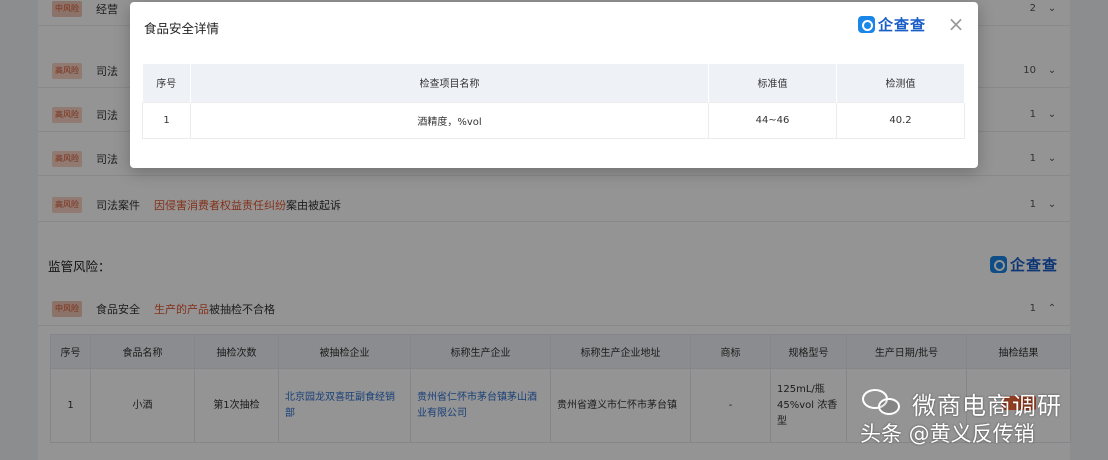 Image resolution: width=1108 pixels, height=460 pixels. I want to click on column-header: 检查项目名称, so click(449, 83).